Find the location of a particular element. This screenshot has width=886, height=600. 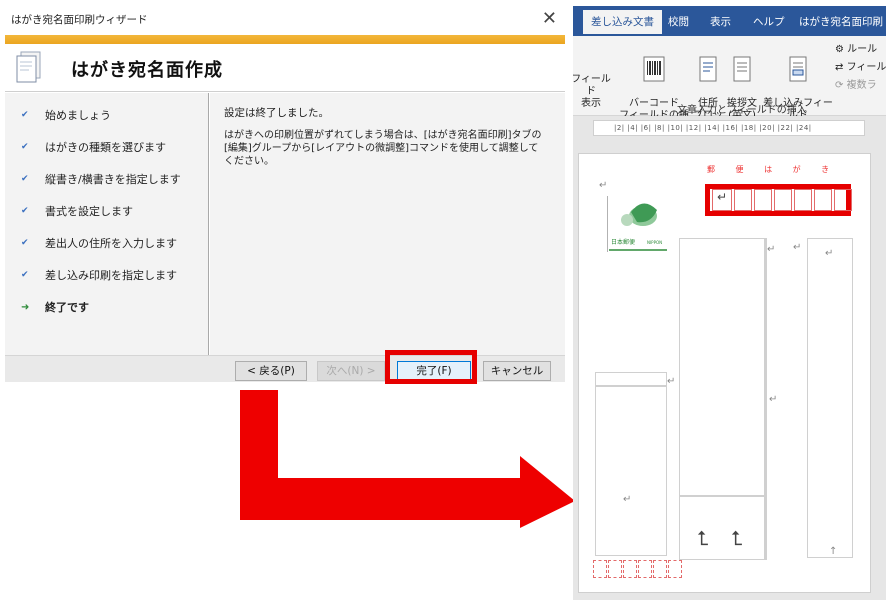

frame-divider is located at coordinates (766, 399).